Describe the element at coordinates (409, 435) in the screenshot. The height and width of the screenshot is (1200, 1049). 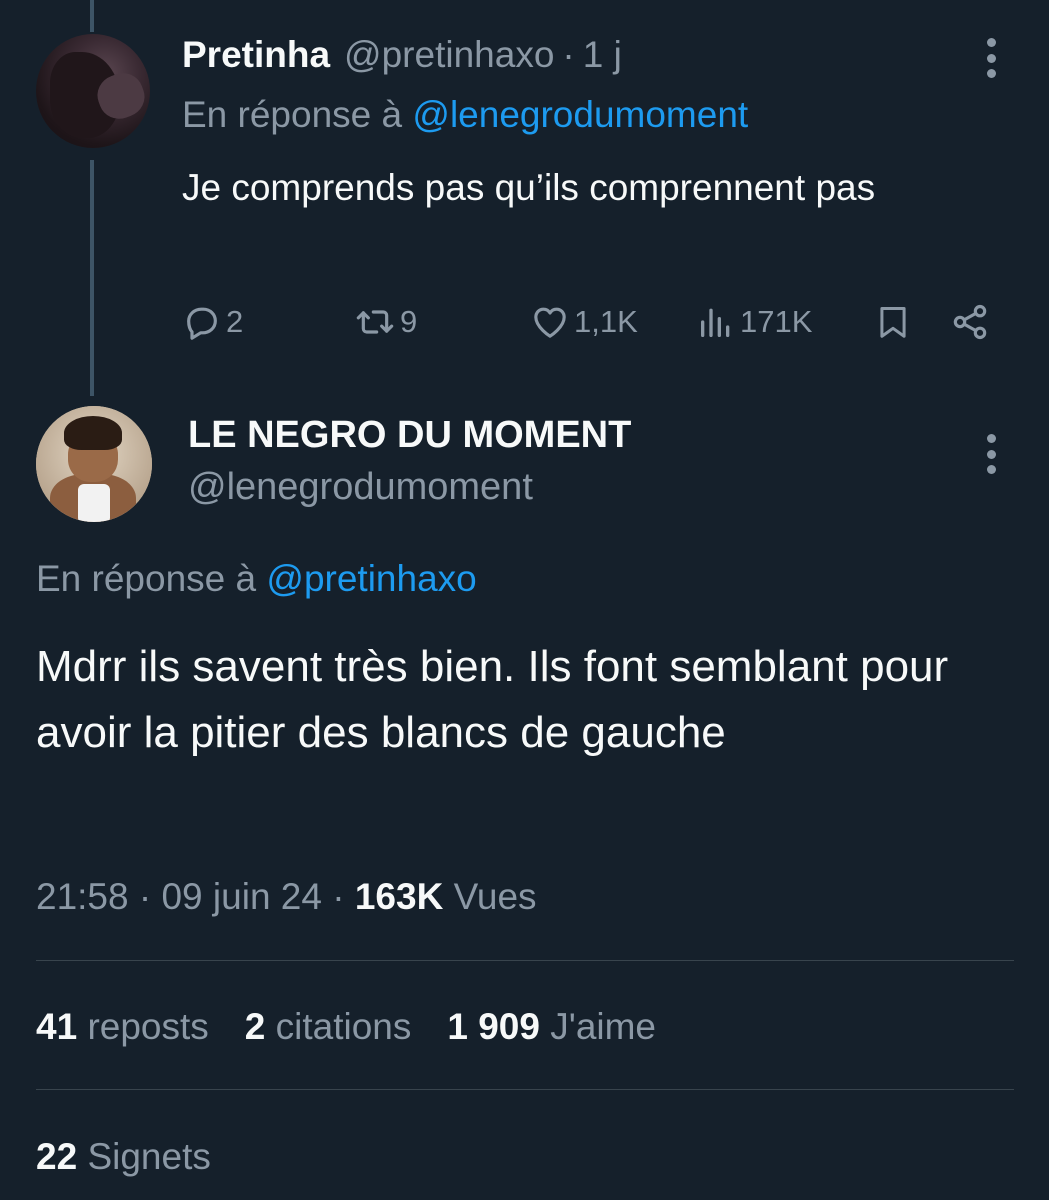
I see `author-name: LE NEGRO DU MOMENT` at that location.